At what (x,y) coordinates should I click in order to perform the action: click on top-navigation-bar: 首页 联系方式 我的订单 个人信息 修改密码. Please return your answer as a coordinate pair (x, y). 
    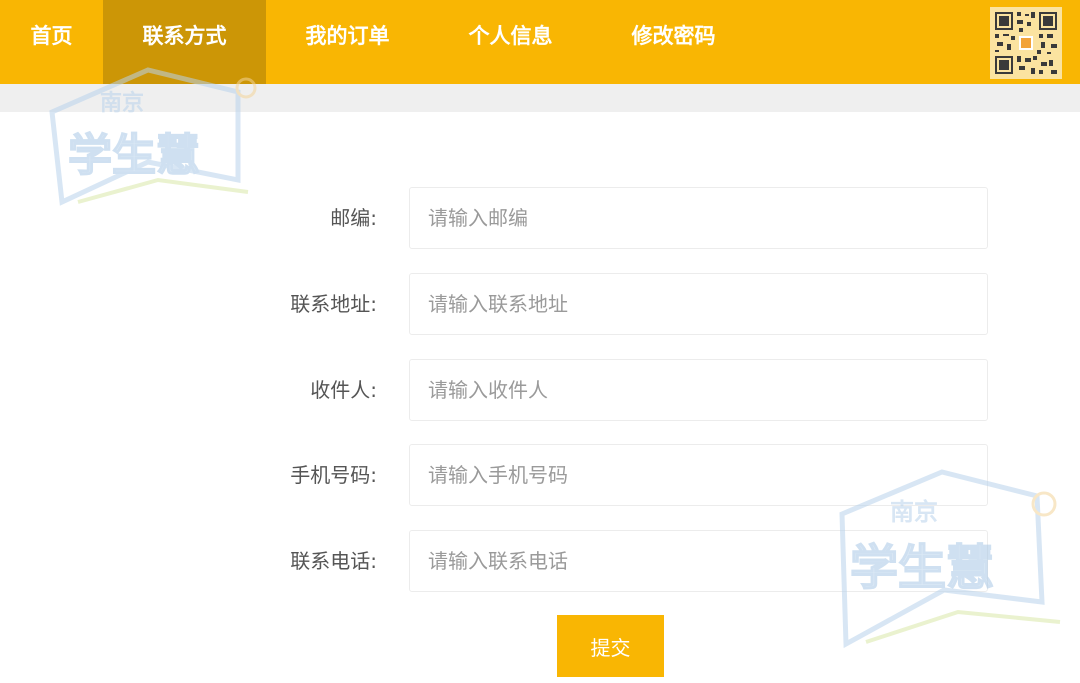
    Looking at the image, I should click on (540, 42).